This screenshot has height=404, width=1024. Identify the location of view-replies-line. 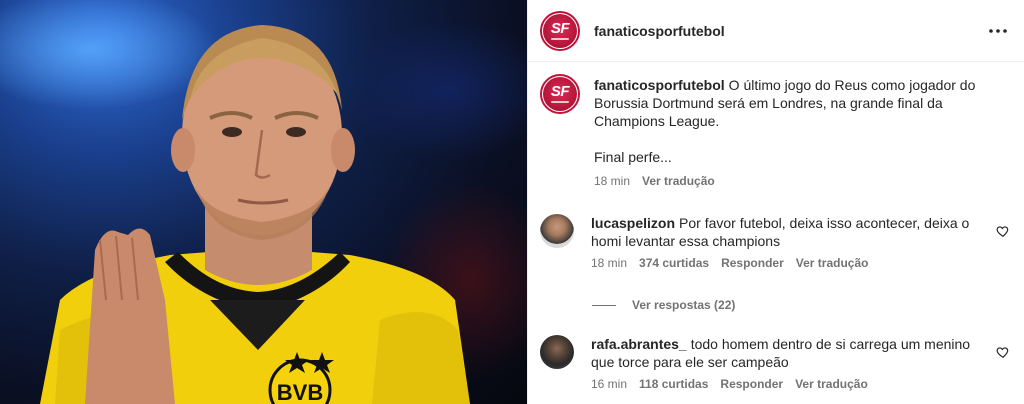
(604, 305).